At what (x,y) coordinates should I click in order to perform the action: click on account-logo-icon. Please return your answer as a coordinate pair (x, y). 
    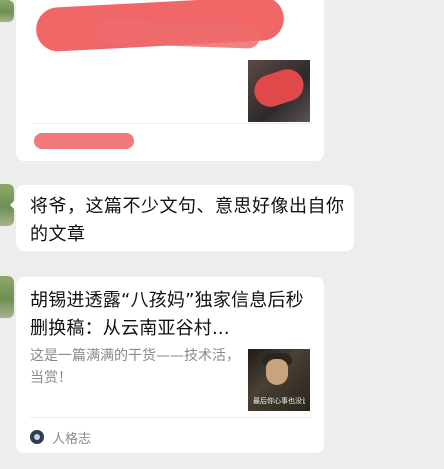
    Looking at the image, I should click on (37, 437).